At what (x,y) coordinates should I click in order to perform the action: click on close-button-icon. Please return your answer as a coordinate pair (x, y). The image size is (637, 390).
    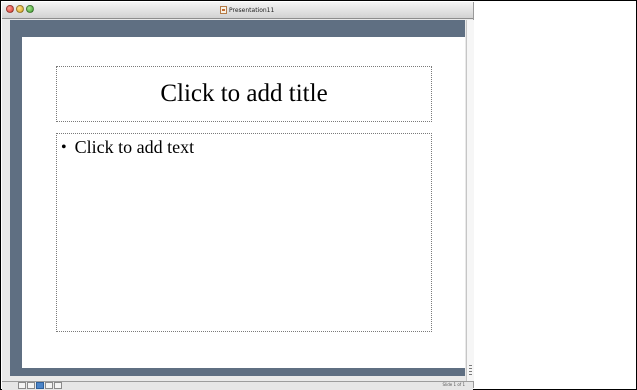
    Looking at the image, I should click on (10, 9).